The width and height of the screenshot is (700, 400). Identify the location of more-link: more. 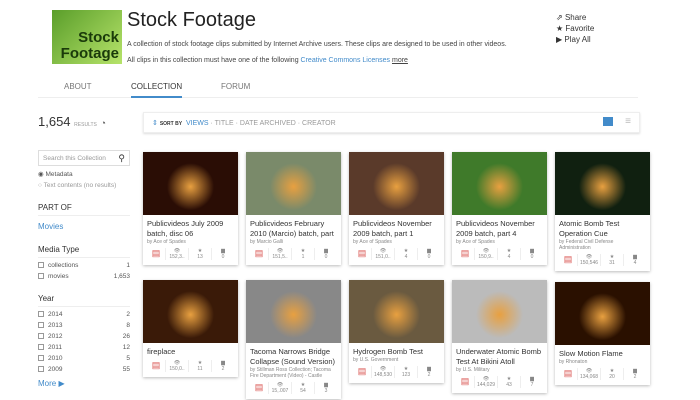
(400, 60).